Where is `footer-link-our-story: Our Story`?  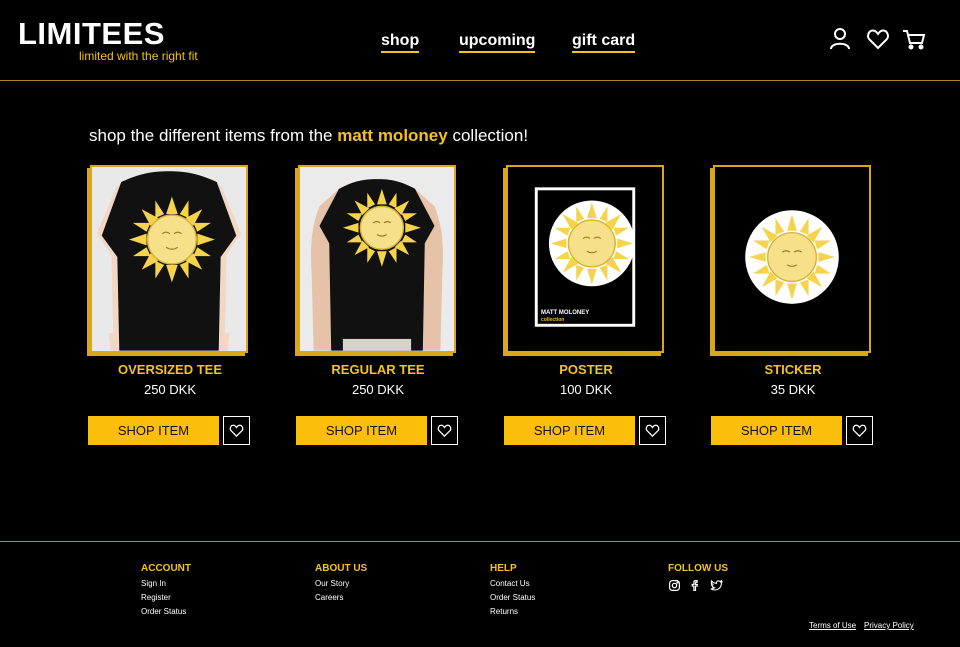 footer-link-our-story: Our Story is located at coordinates (341, 583).